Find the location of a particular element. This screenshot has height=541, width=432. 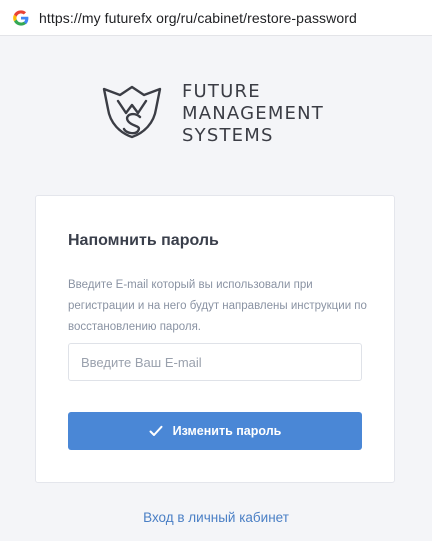

company-logo: FUTURE MANAGEMENT SYSTEMS is located at coordinates (220, 114).